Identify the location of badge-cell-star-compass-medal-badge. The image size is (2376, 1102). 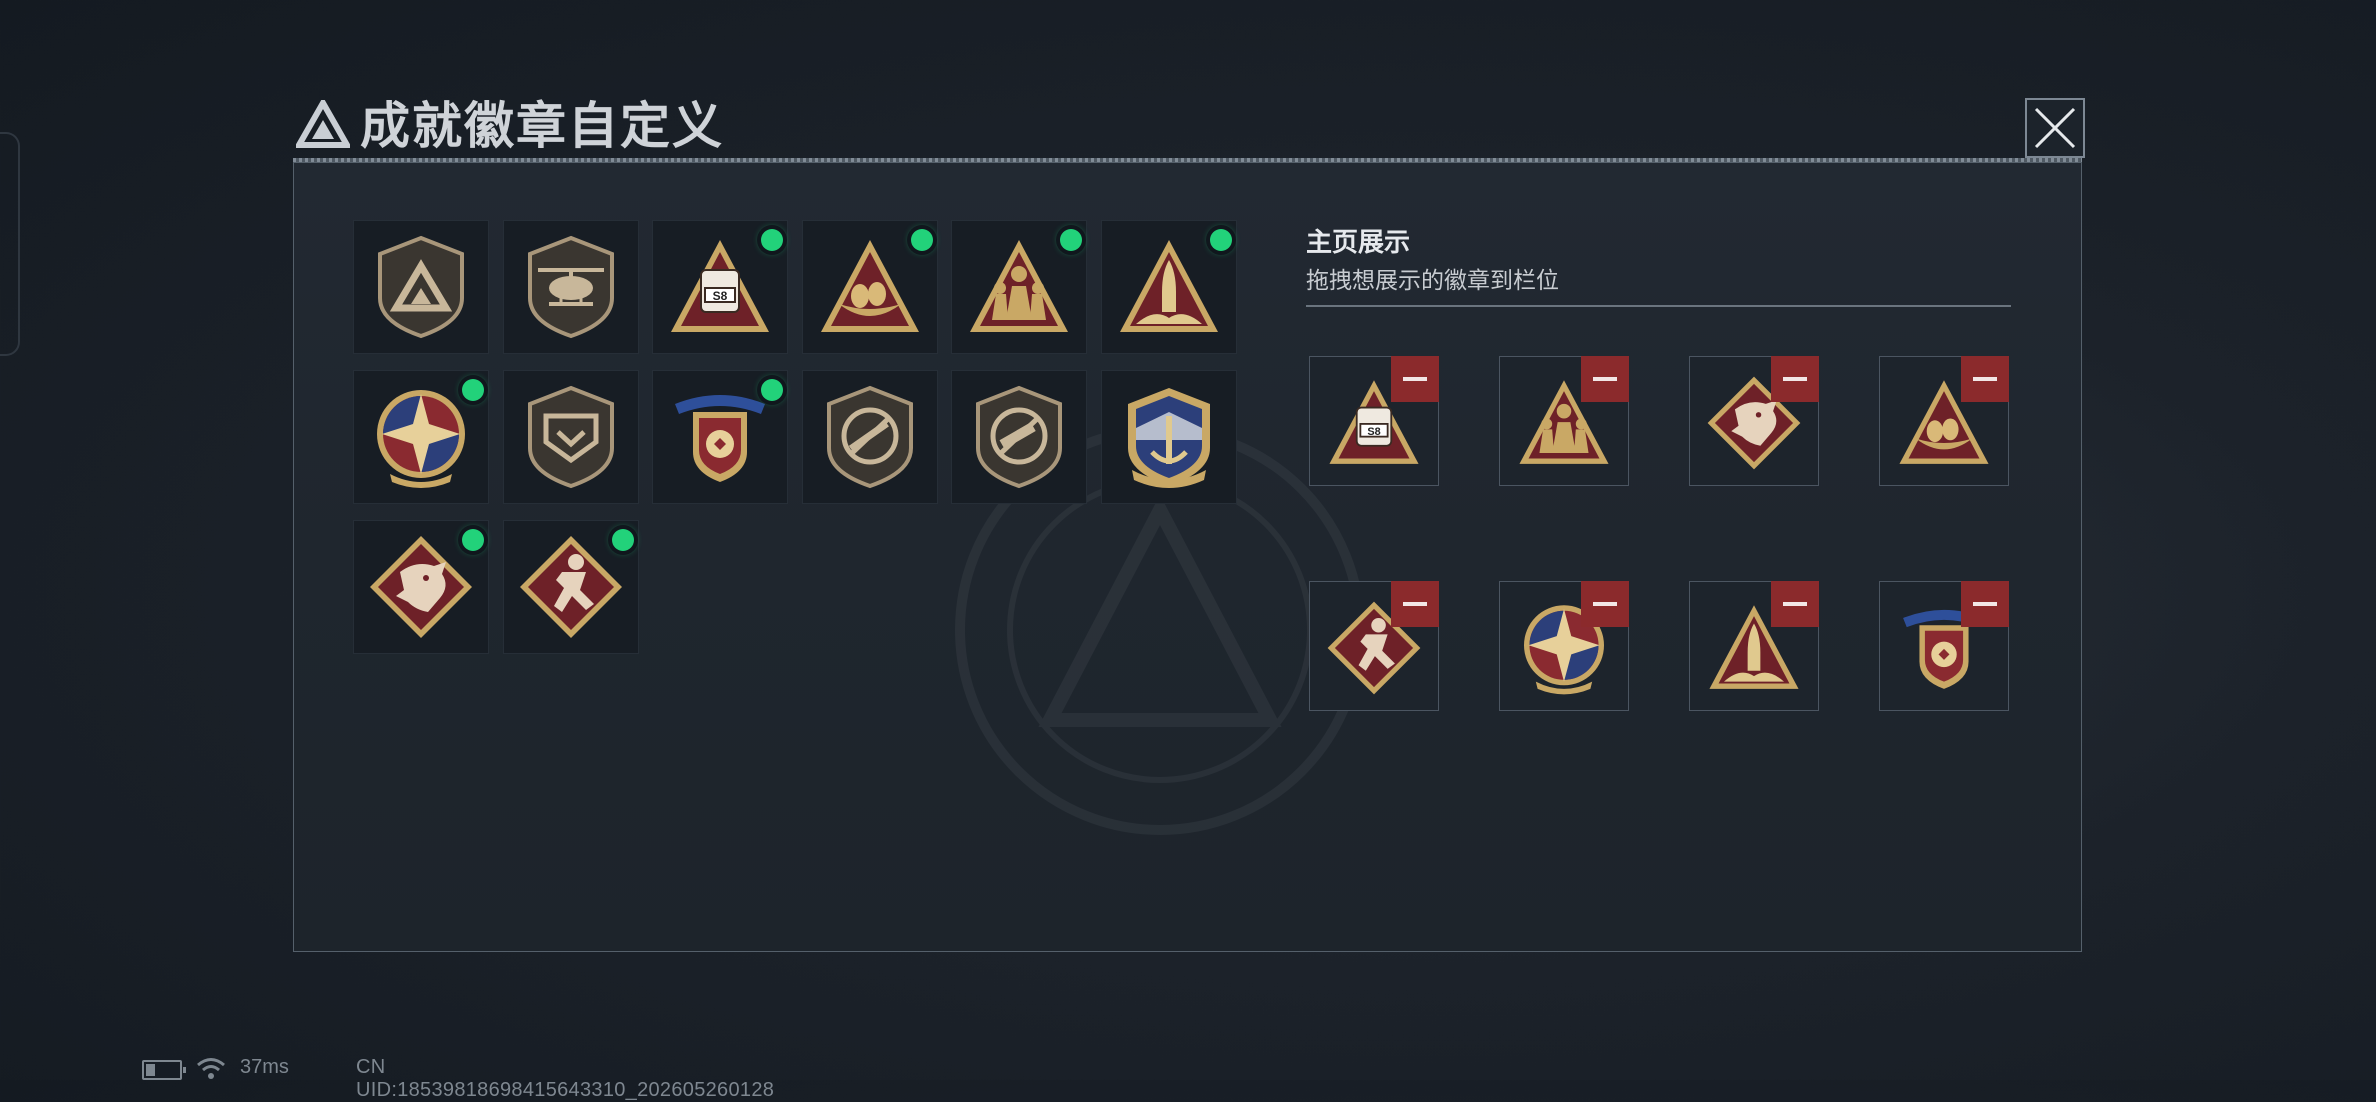
(421, 437).